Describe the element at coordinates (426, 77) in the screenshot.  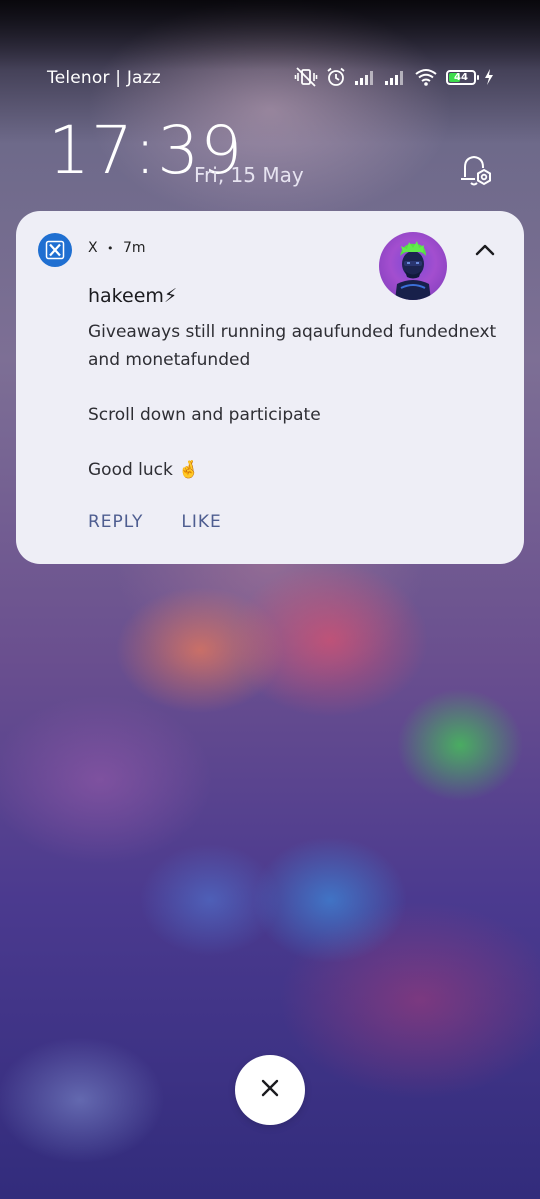
I see `wifi-icon` at that location.